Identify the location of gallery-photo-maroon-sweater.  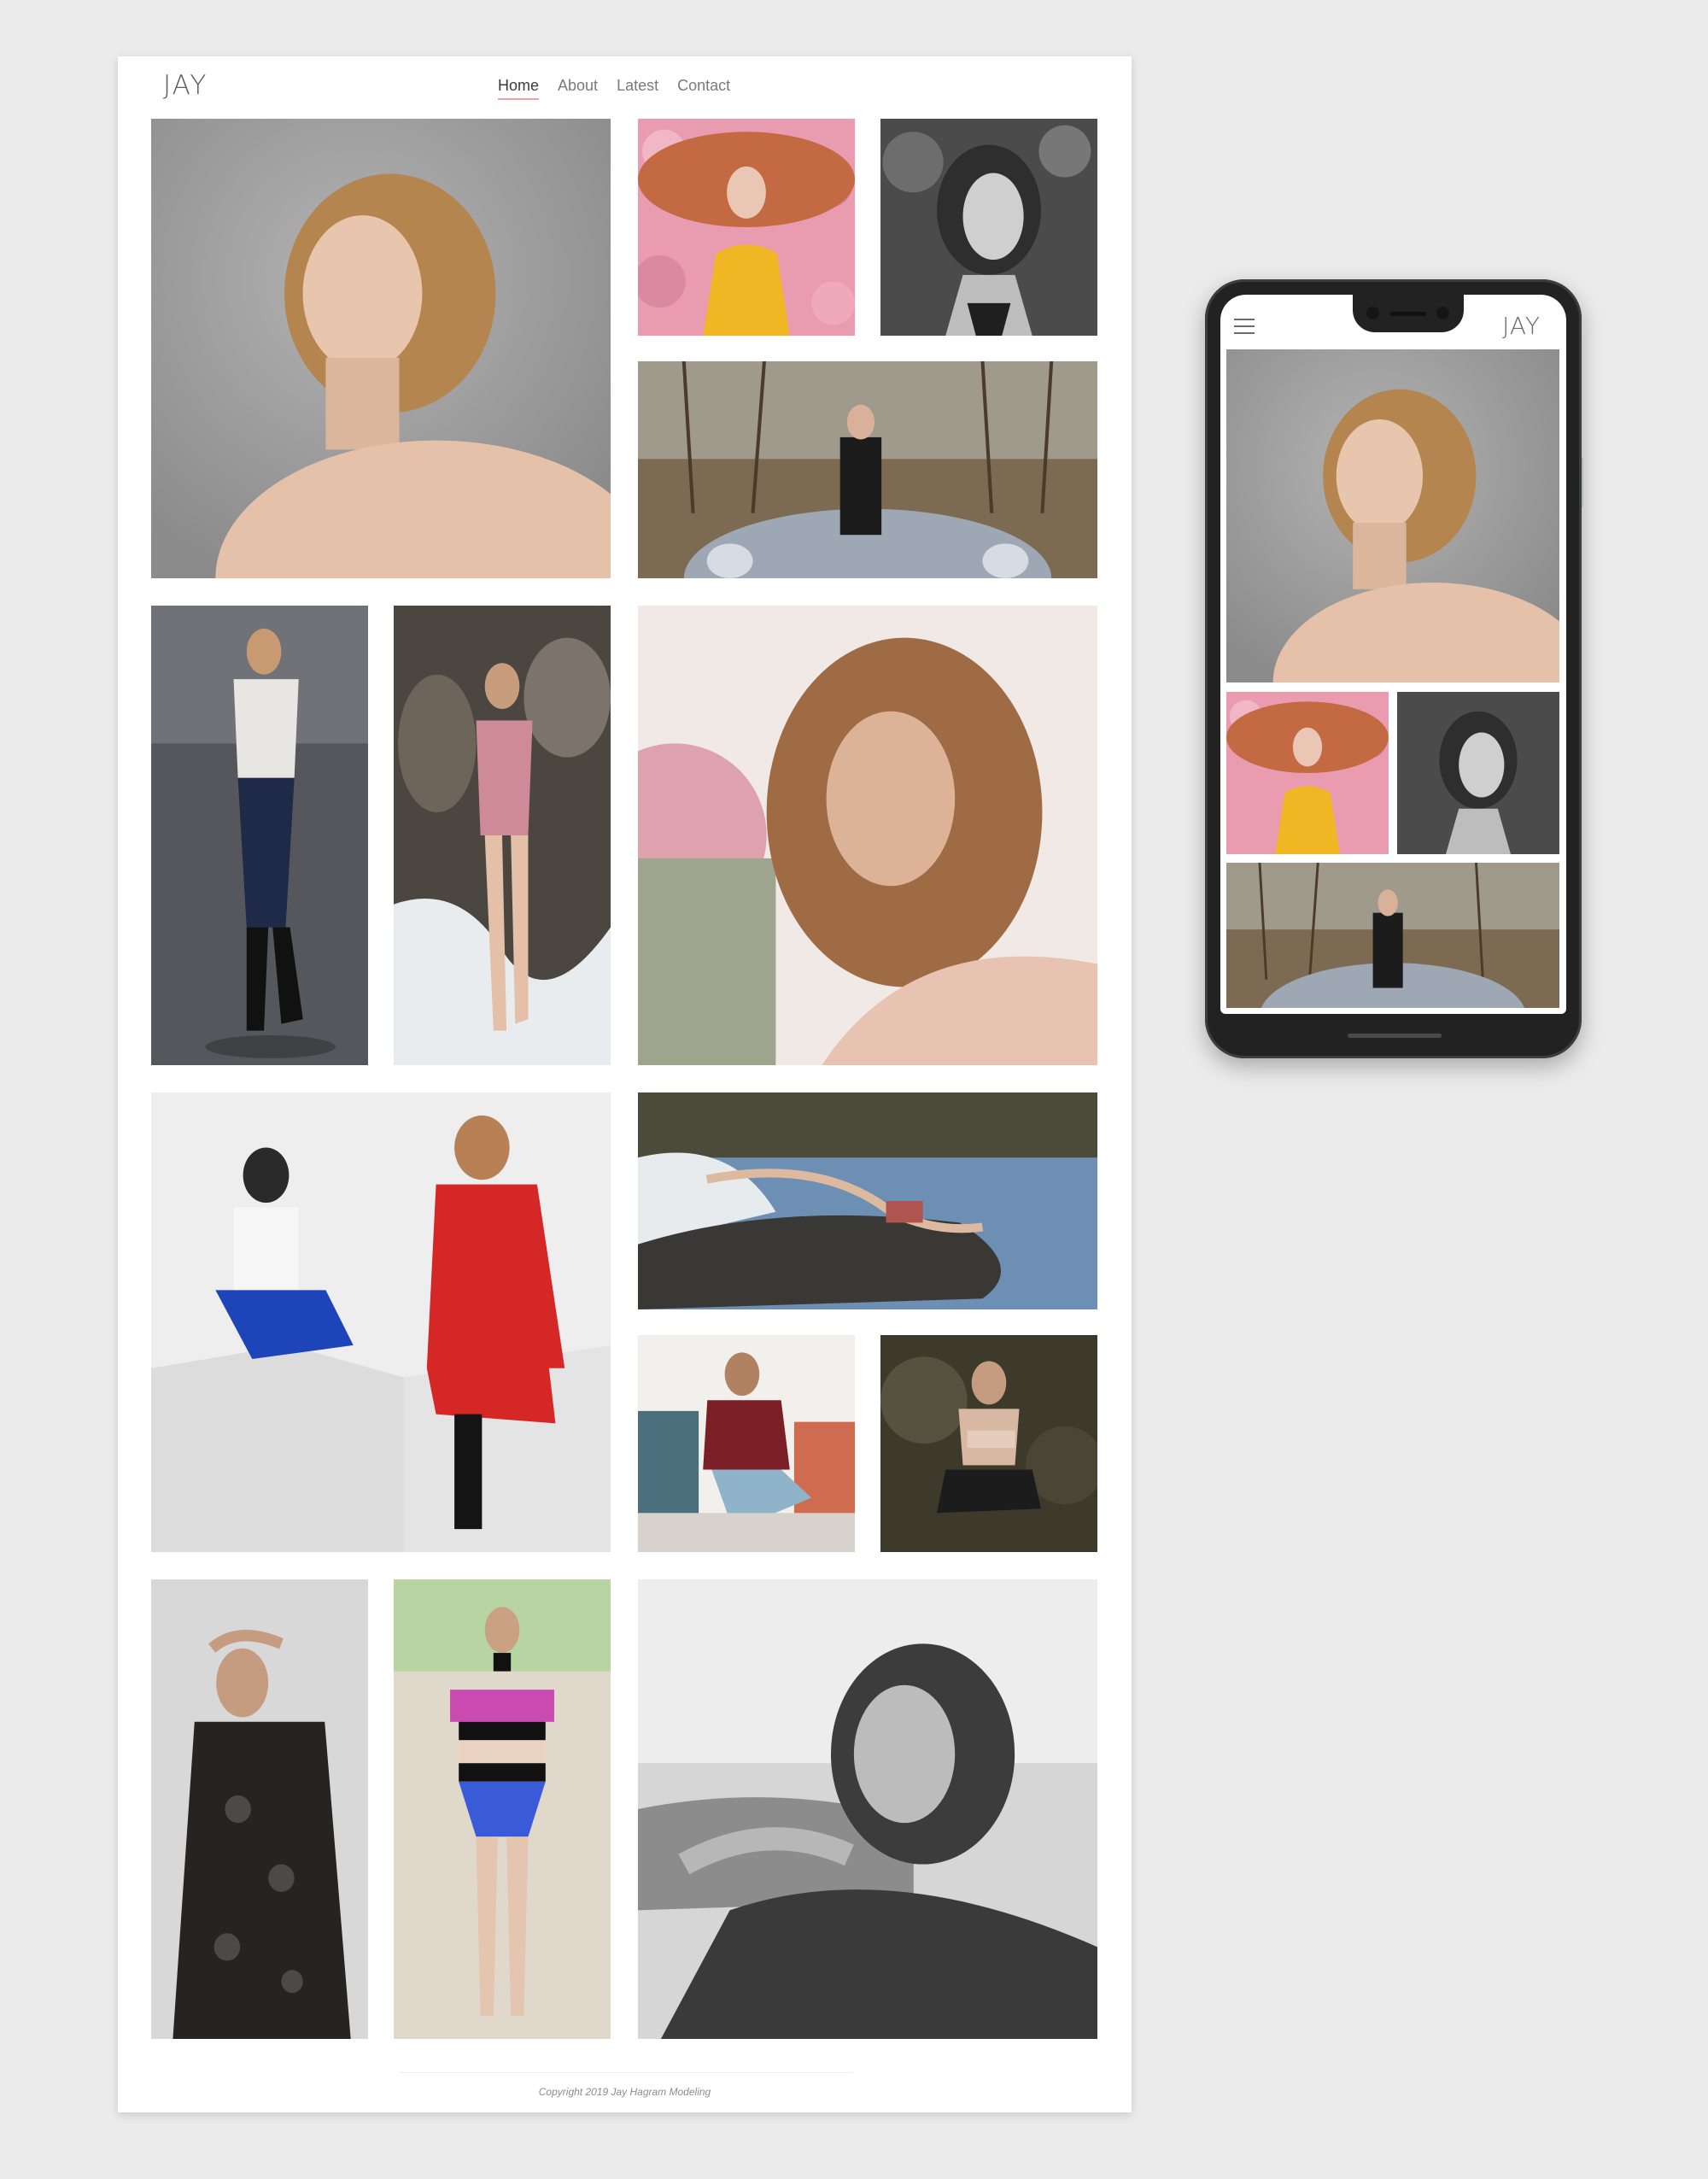
(746, 1443).